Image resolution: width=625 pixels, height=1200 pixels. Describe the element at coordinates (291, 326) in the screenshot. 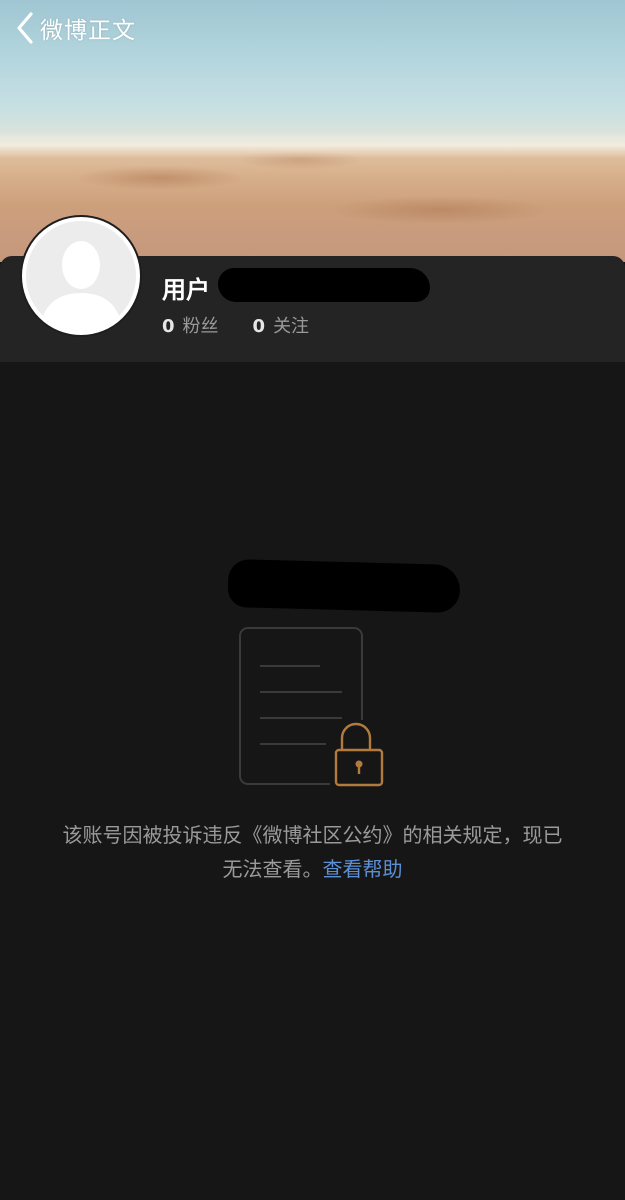

I see `following-label: 关注` at that location.